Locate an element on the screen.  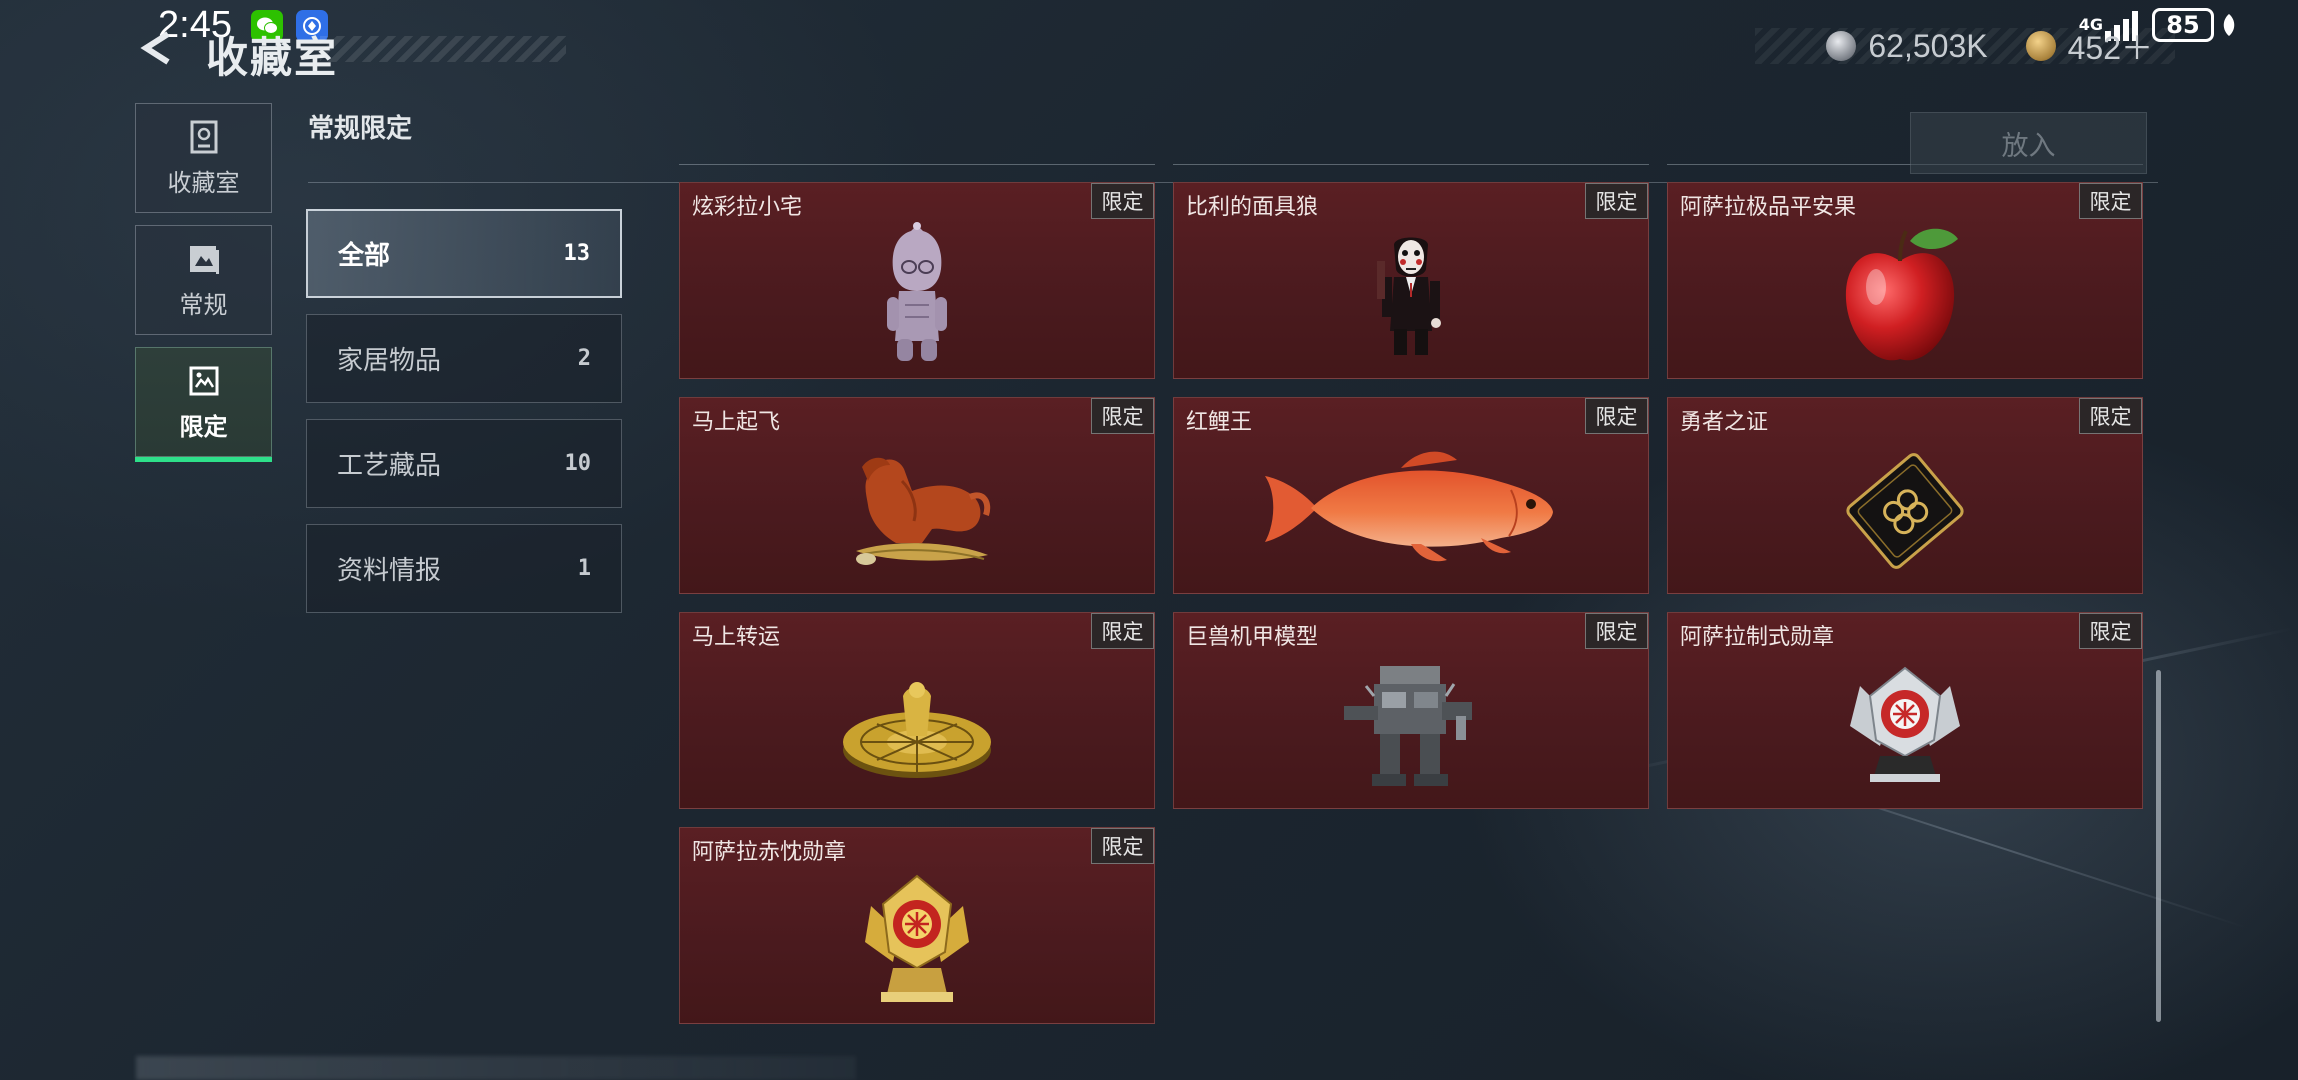
category-count: 2 is located at coordinates (584, 358).